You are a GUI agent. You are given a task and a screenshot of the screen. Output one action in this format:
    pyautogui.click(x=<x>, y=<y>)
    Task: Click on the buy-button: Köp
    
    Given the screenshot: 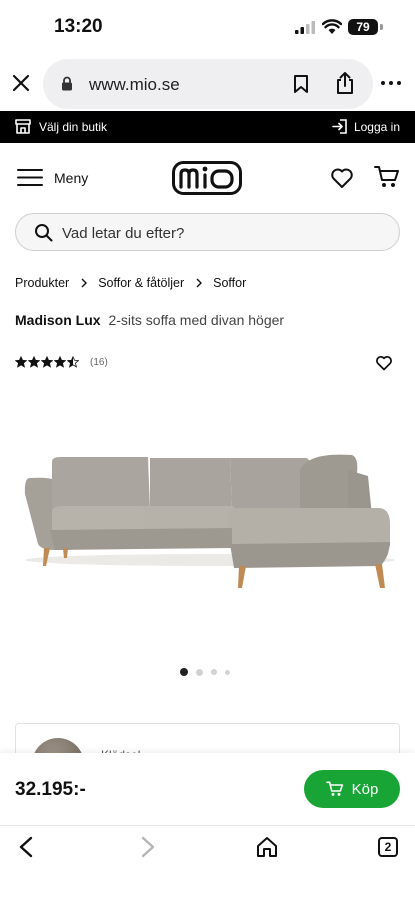 What is the action you would take?
    pyautogui.click(x=352, y=789)
    